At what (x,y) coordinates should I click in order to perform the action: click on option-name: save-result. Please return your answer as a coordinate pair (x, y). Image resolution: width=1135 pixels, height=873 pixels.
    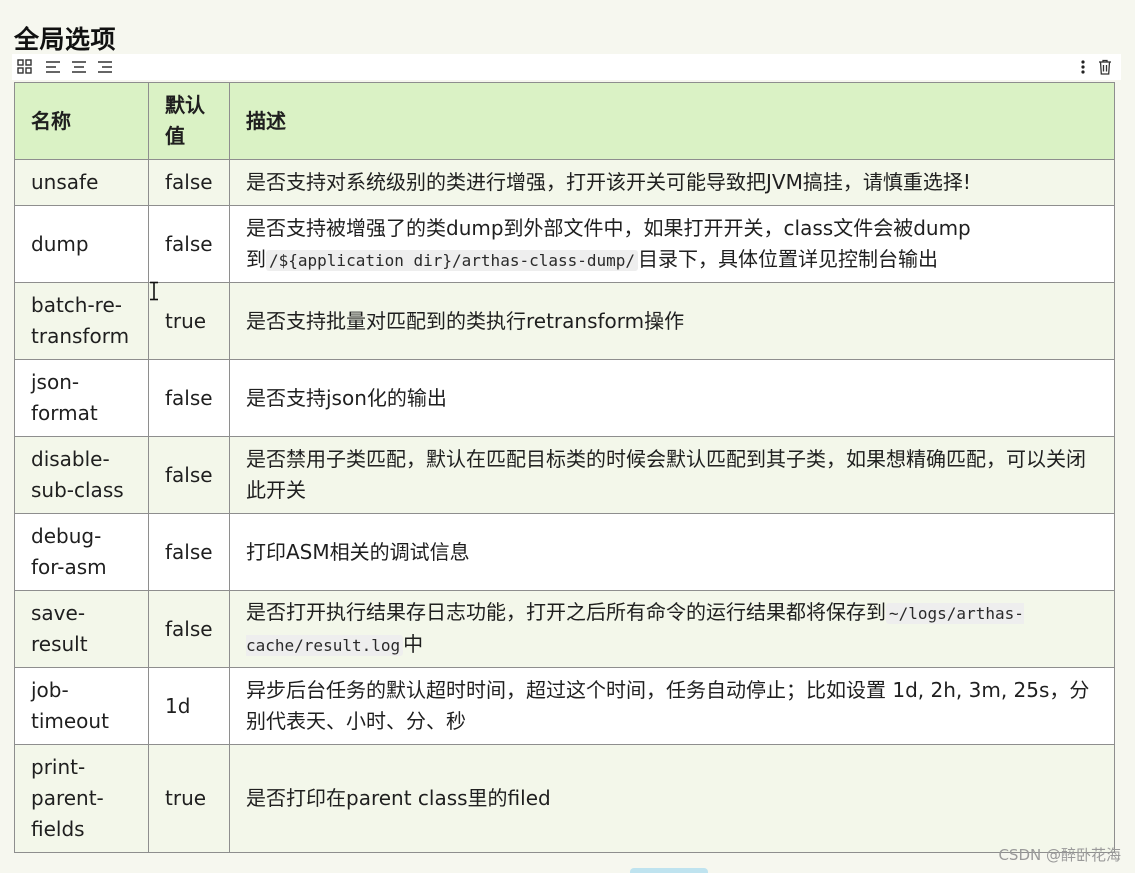
    Looking at the image, I should click on (81, 629).